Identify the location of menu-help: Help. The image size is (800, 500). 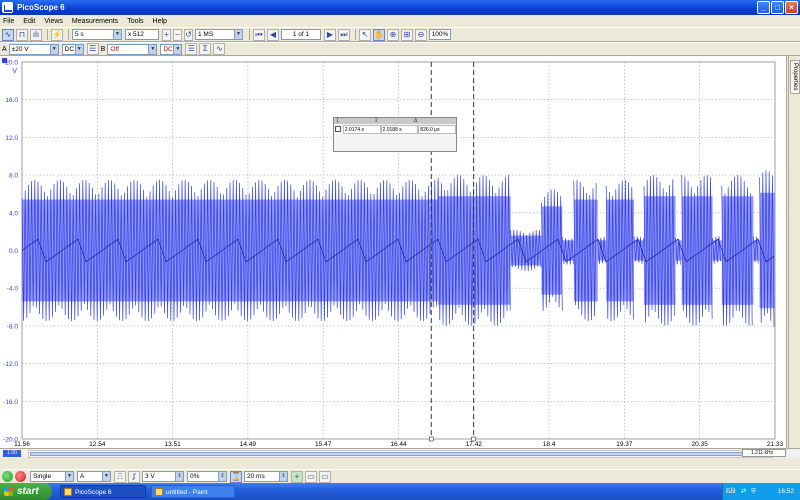
(160, 21).